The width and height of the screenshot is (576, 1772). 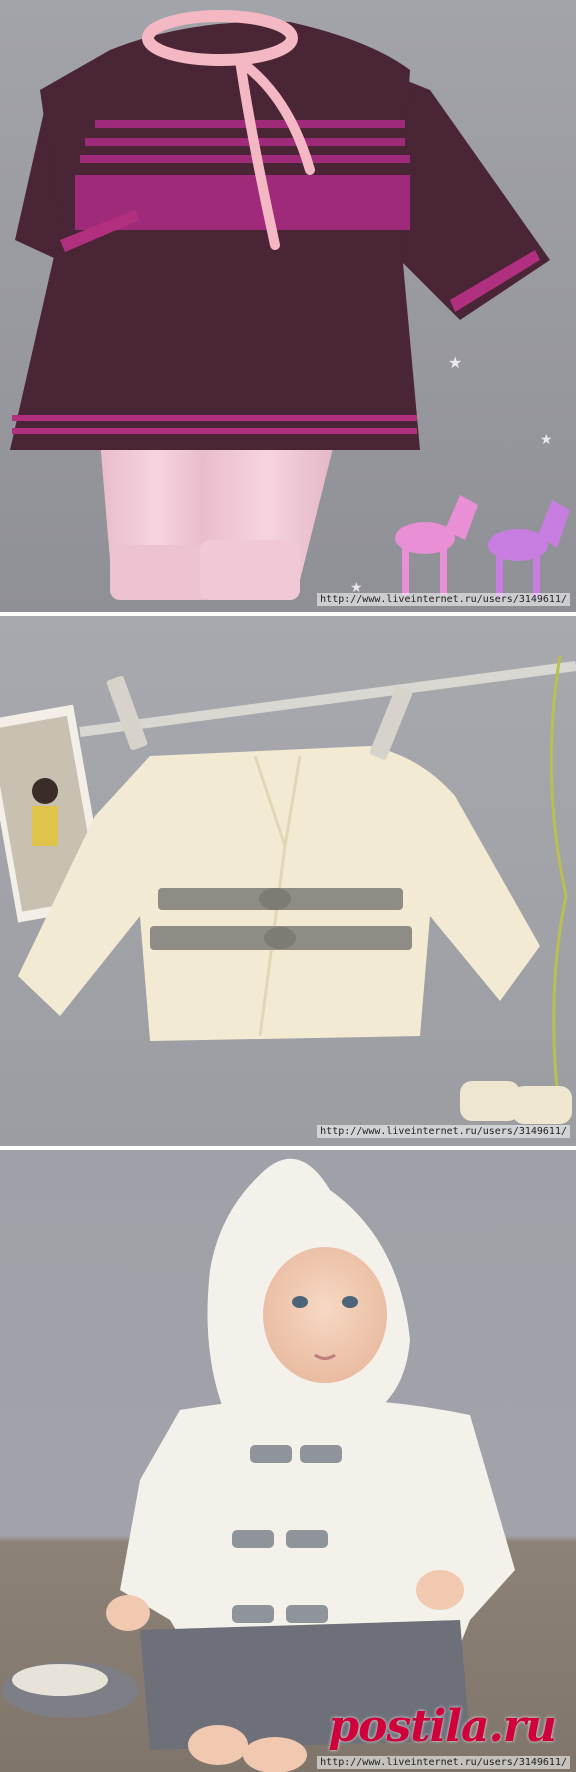 What do you see at coordinates (217, 520) in the screenshot?
I see `pink-leggings` at bounding box center [217, 520].